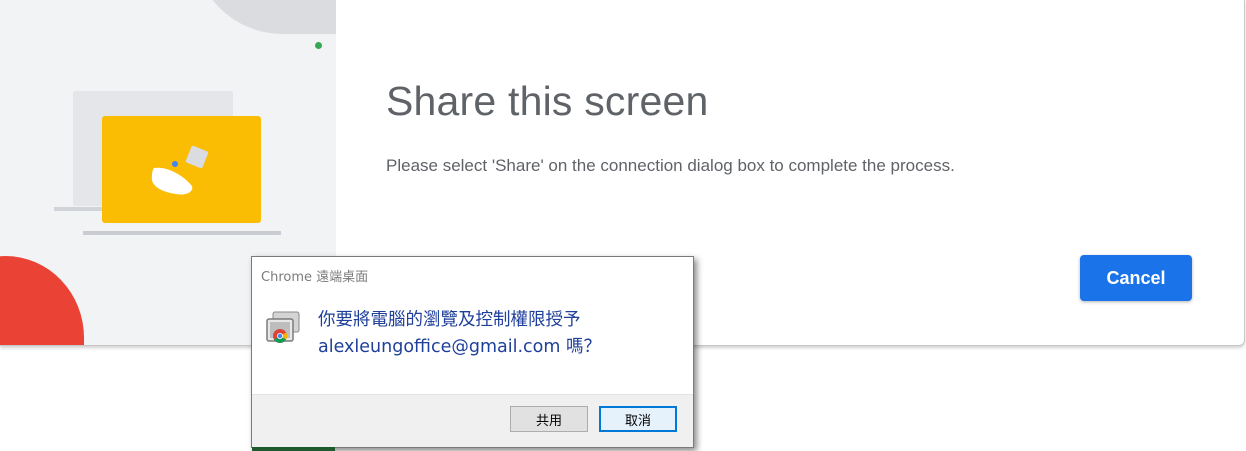  What do you see at coordinates (449, 320) in the screenshot?
I see `dialog-message-line-1: 你要將電腦的瀏覽及控制權限授予` at bounding box center [449, 320].